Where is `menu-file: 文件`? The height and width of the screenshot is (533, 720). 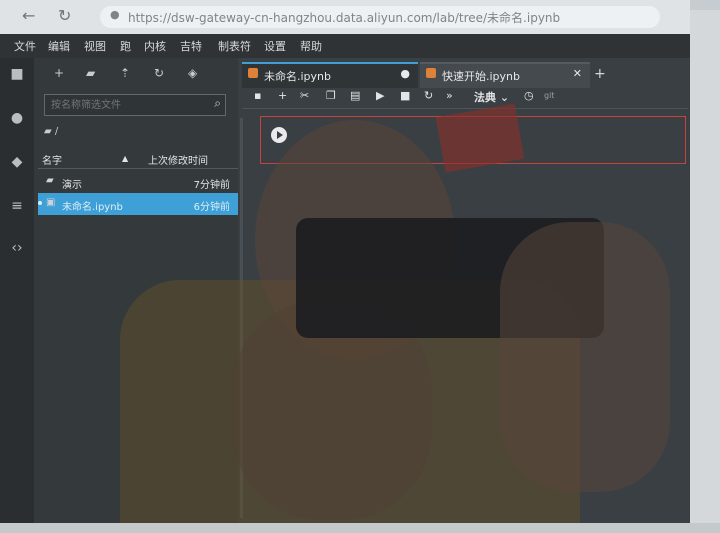
menu-file: 文件 is located at coordinates (25, 46).